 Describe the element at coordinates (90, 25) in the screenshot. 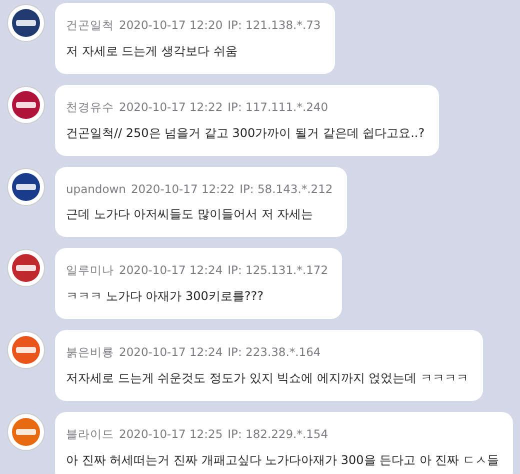

I see `author-name: 건곤일척` at that location.